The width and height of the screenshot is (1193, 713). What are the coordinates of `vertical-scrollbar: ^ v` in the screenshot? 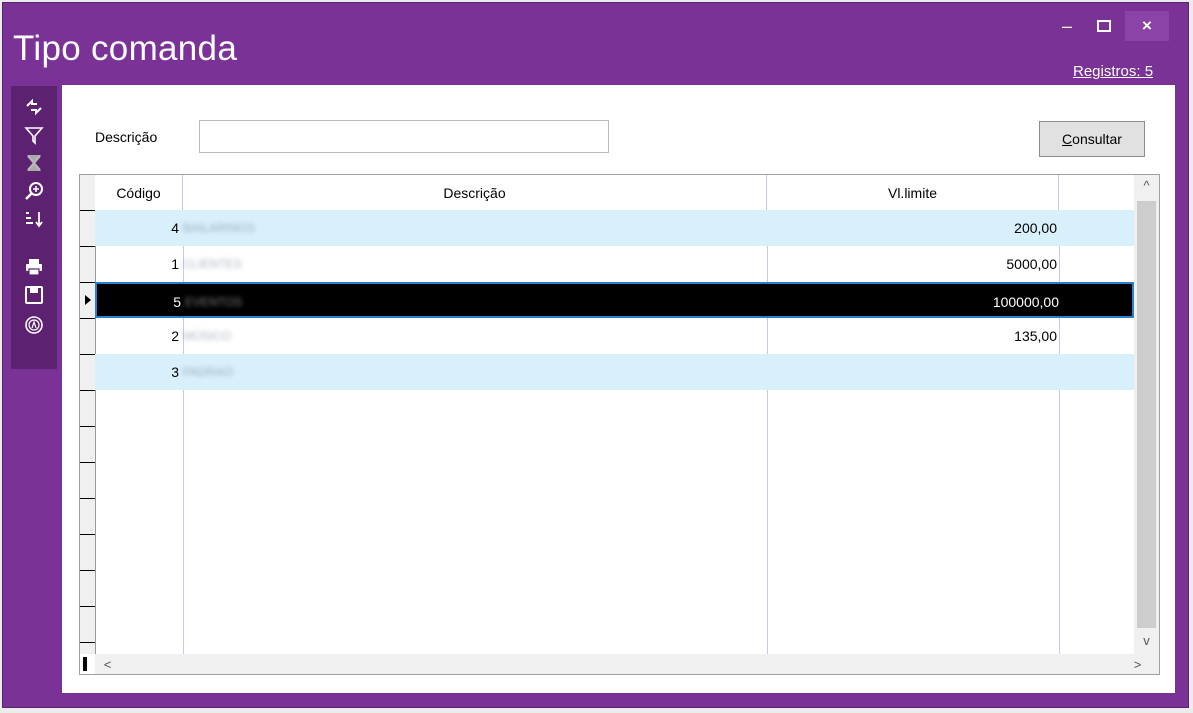 It's located at (1146, 414).